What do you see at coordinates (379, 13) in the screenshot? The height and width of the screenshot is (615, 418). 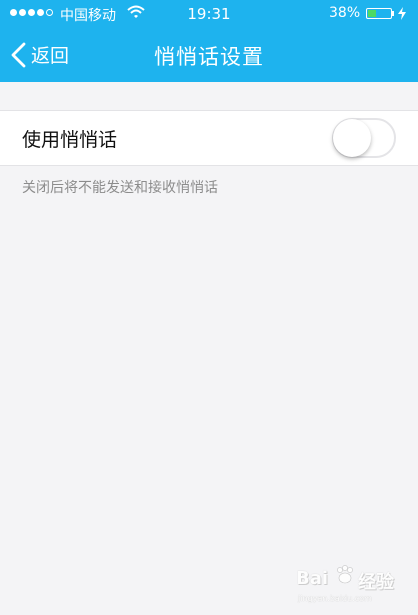 I see `battery-icon` at bounding box center [379, 13].